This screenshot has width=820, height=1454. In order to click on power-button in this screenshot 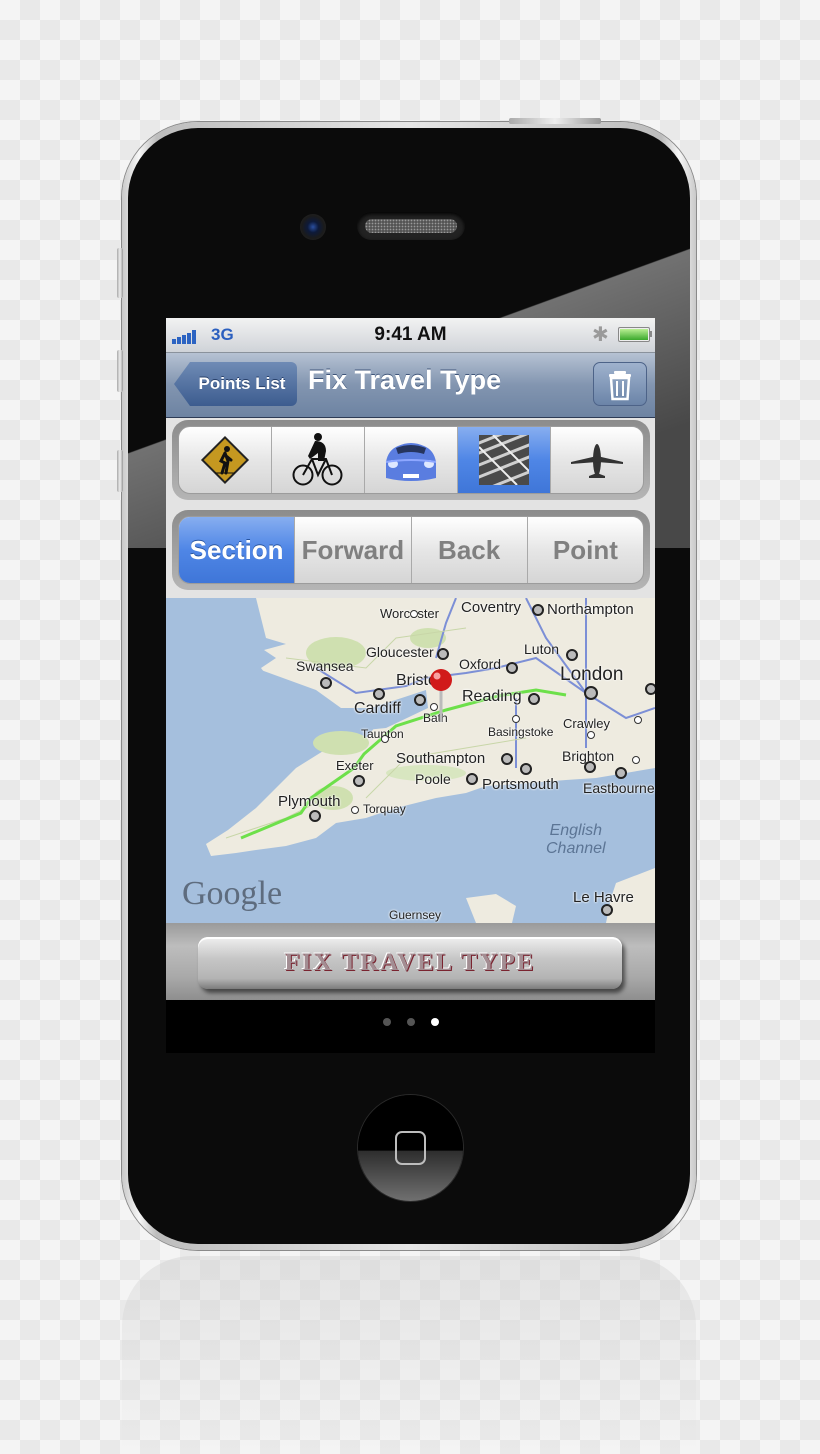, I will do `click(555, 121)`.